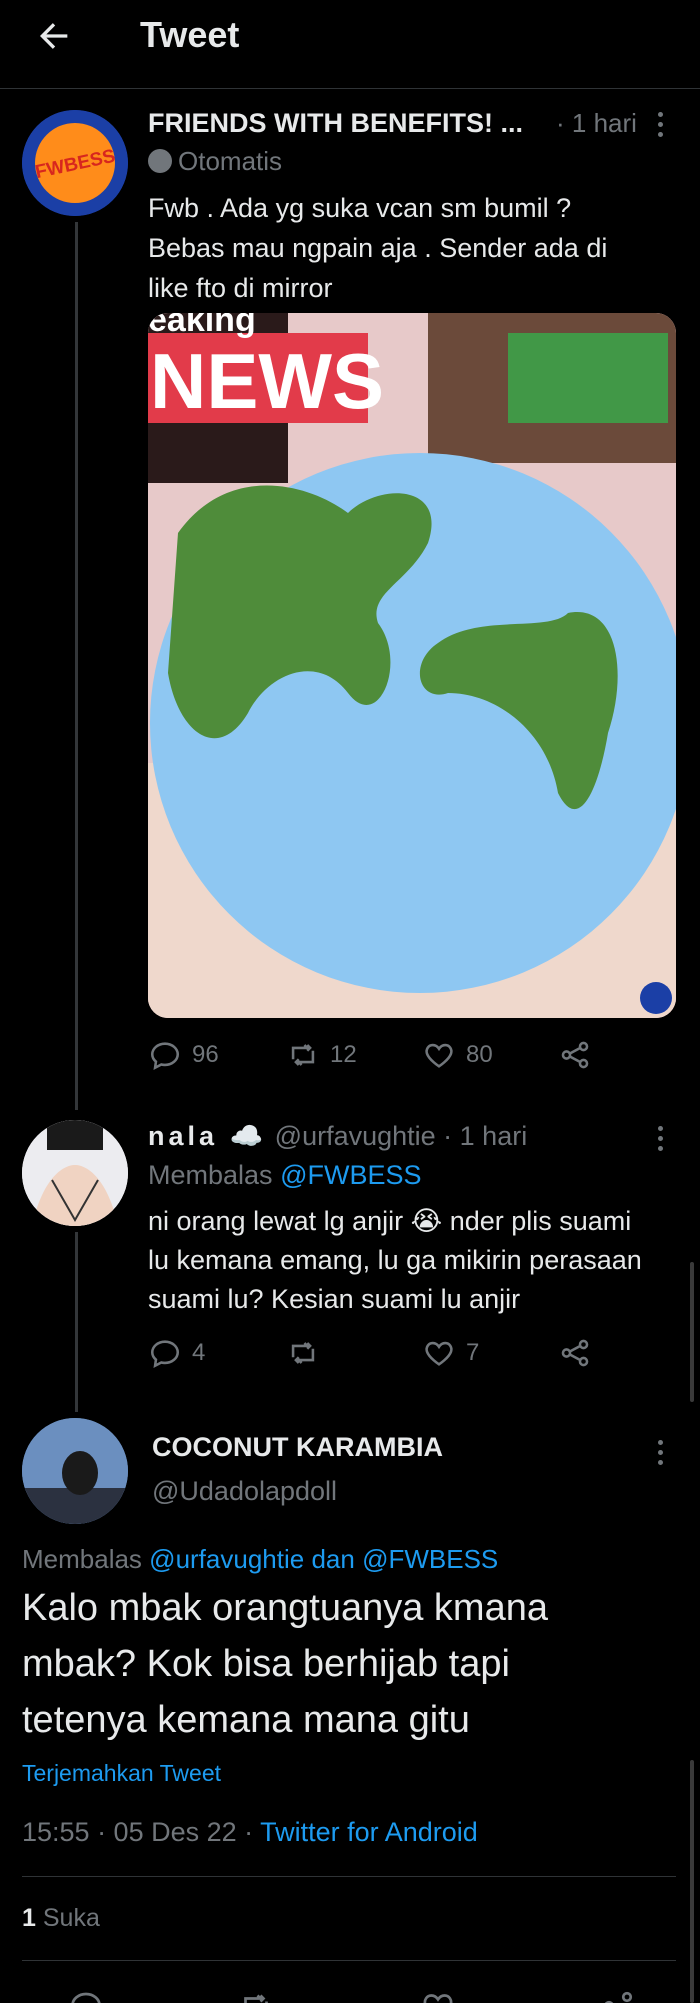 The image size is (700, 2003). I want to click on robot-icon, so click(160, 161).